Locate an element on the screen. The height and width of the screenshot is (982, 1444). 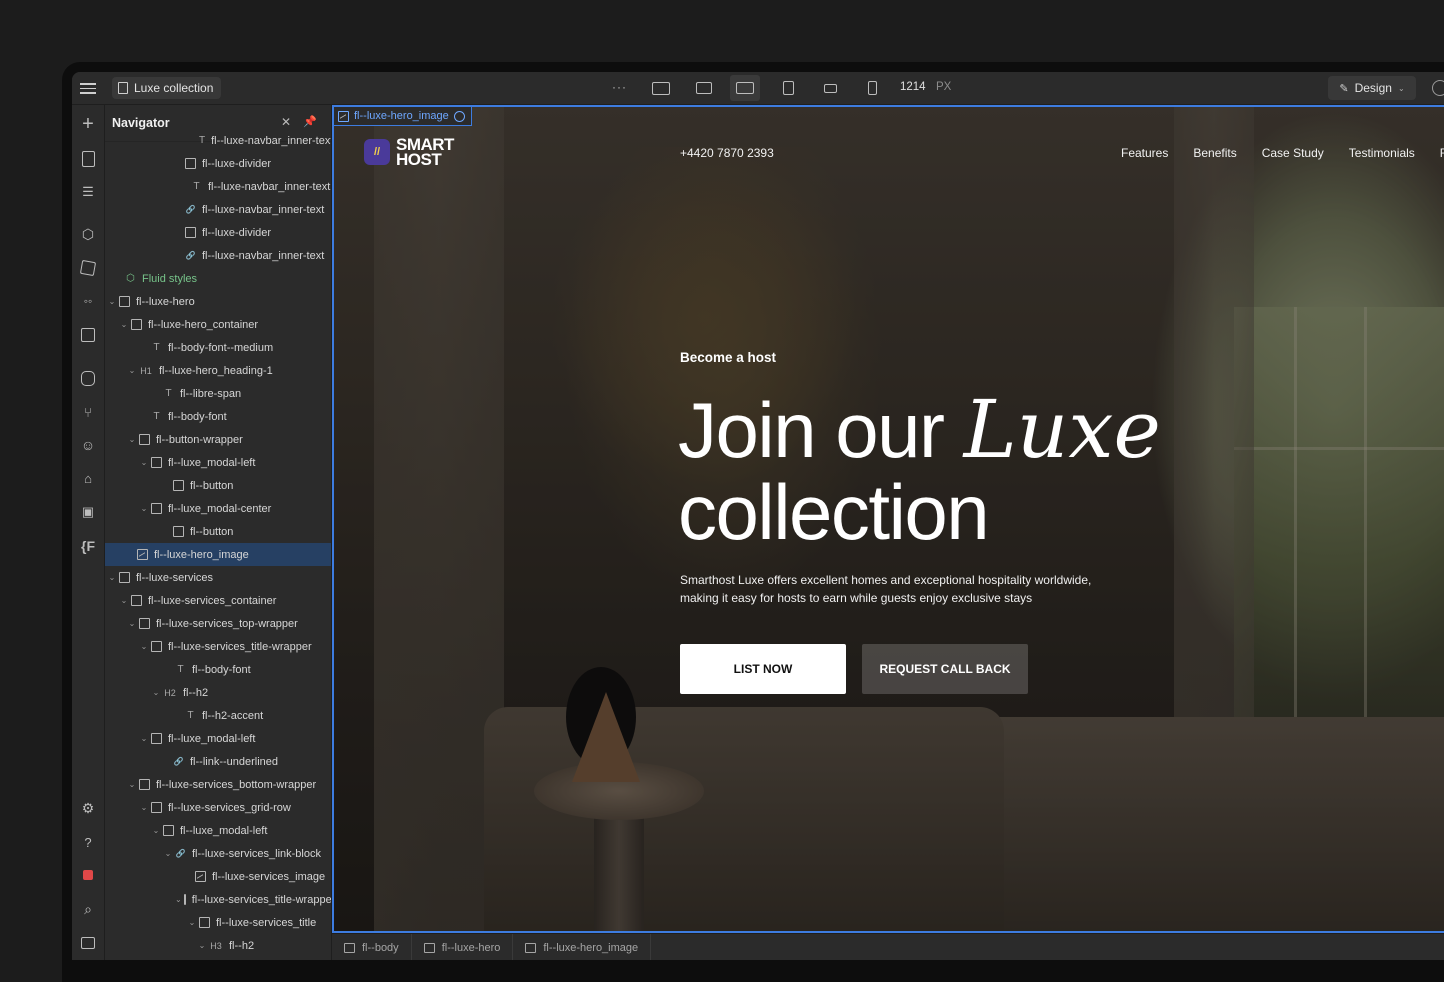
navigator-row: ⌄ fl--luxe-services_container is located at coordinates (218, 600).